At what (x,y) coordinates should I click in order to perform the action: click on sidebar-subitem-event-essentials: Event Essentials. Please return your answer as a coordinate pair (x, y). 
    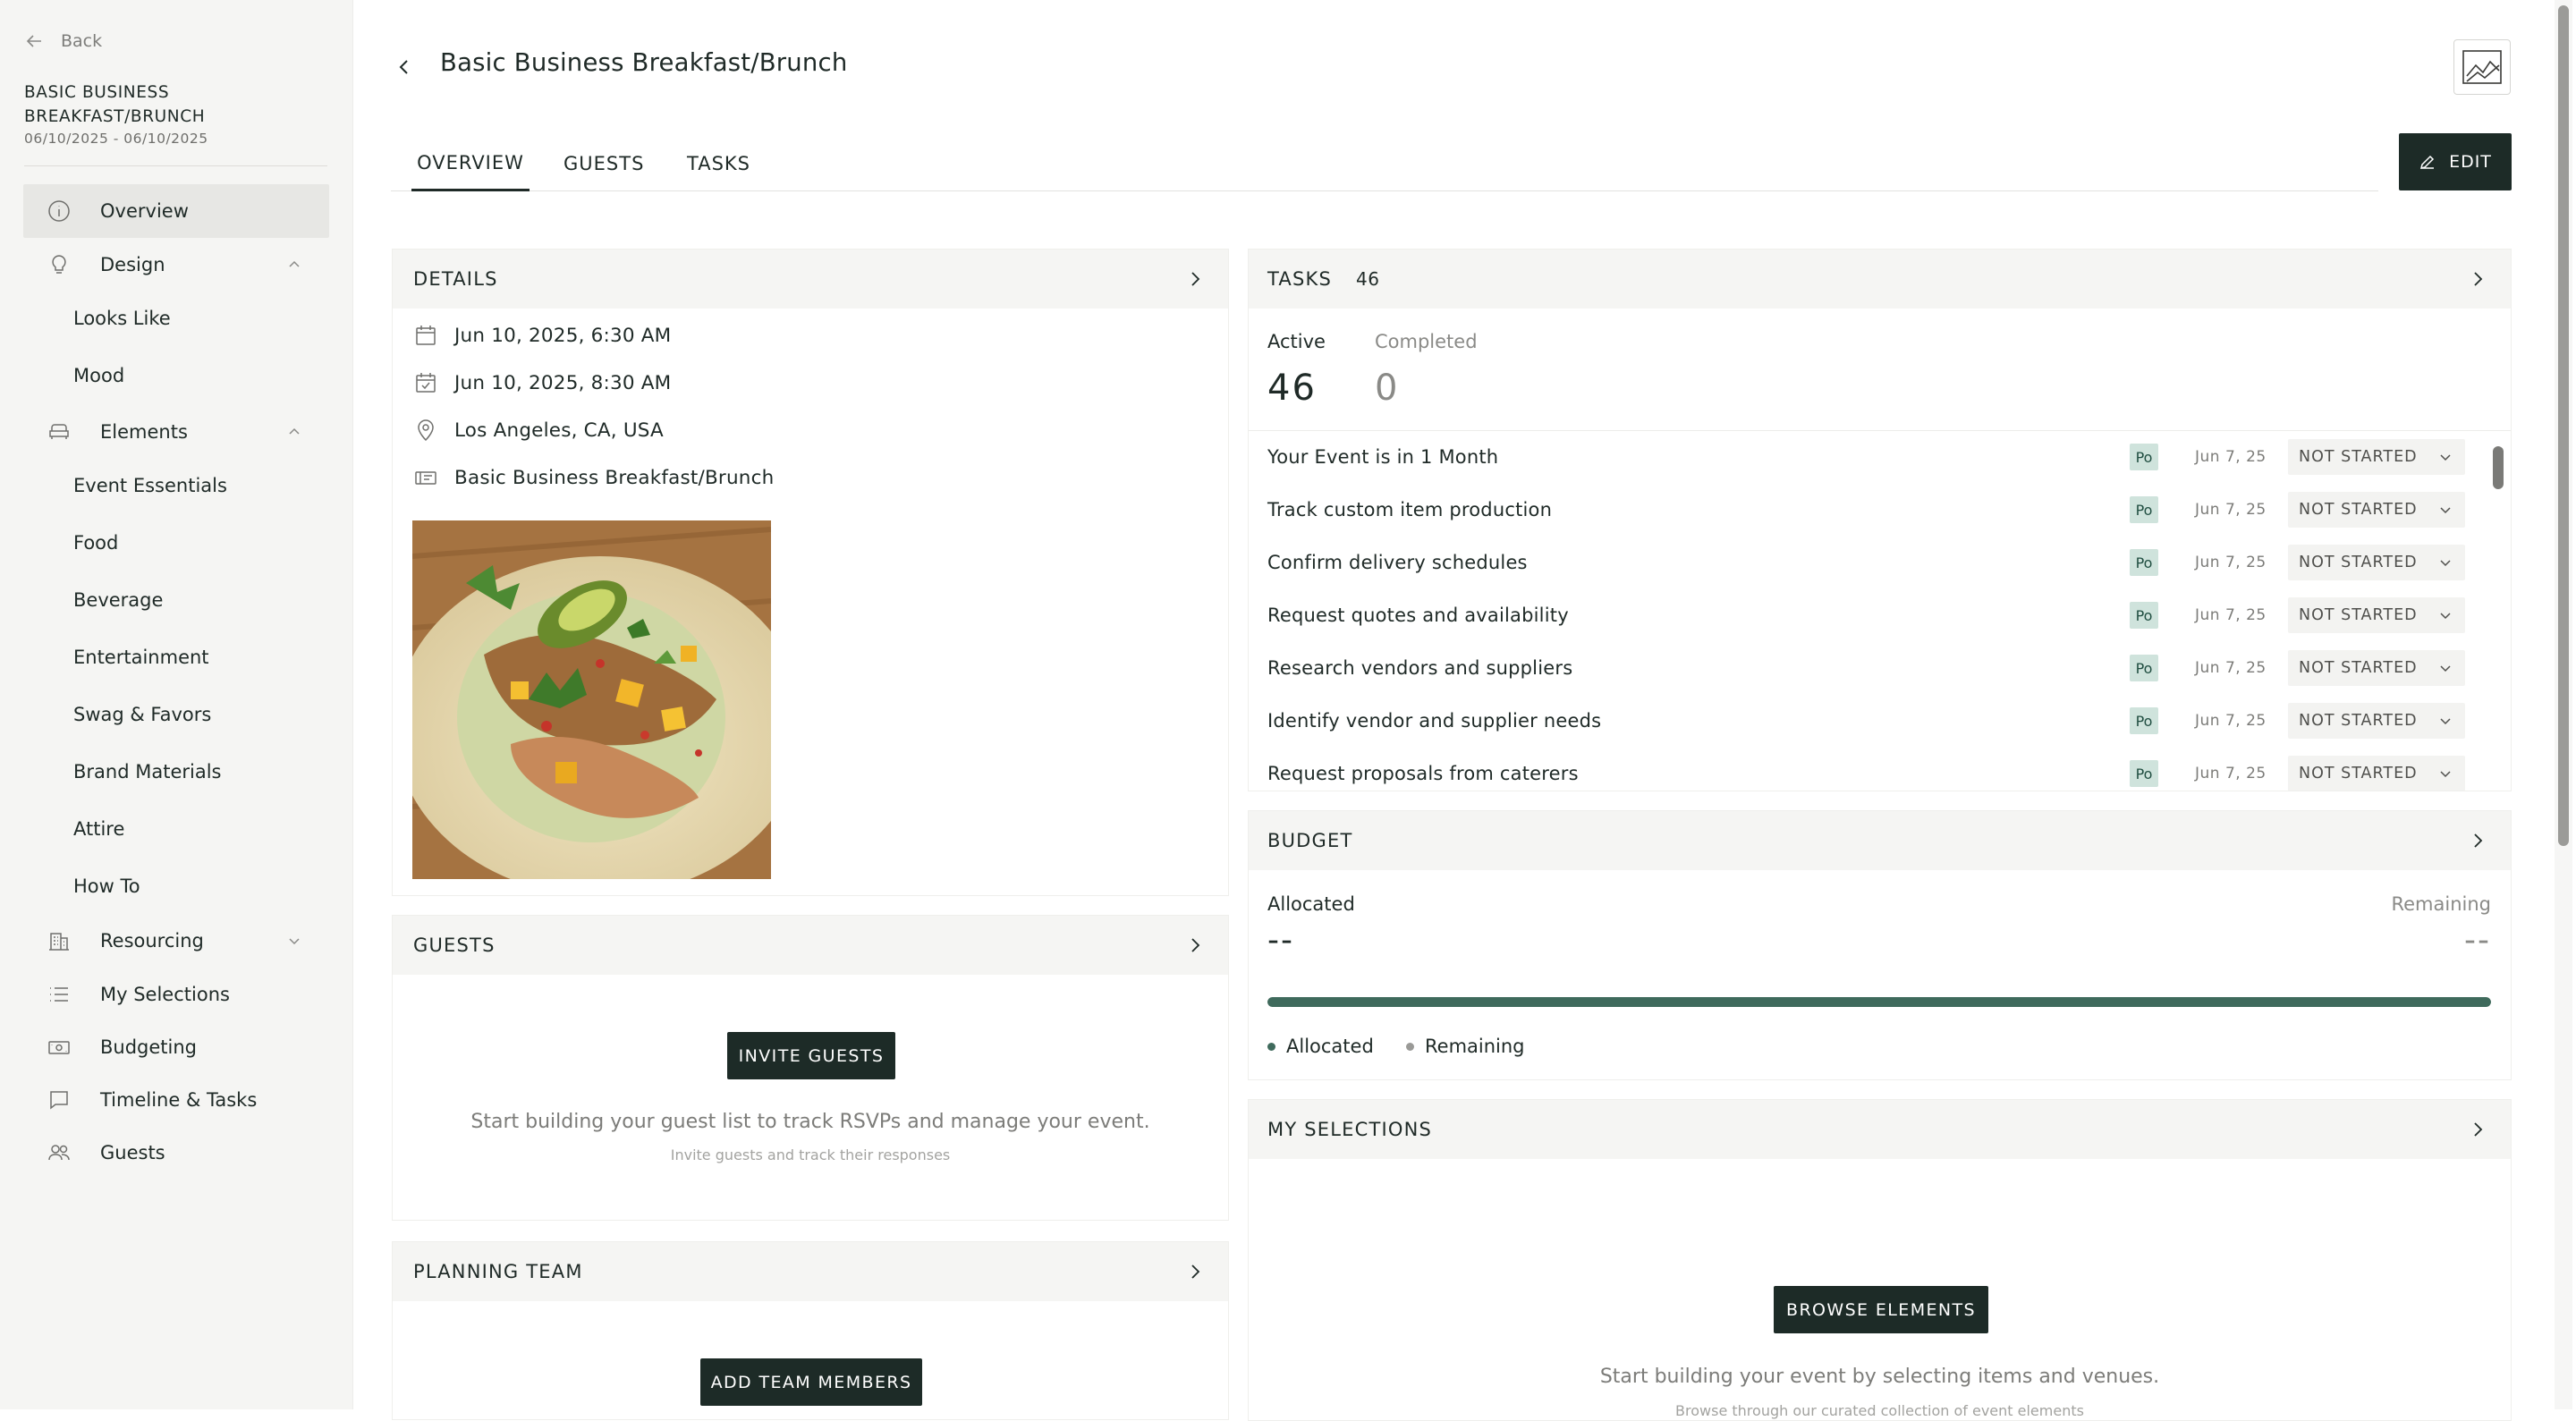
    Looking at the image, I should click on (150, 485).